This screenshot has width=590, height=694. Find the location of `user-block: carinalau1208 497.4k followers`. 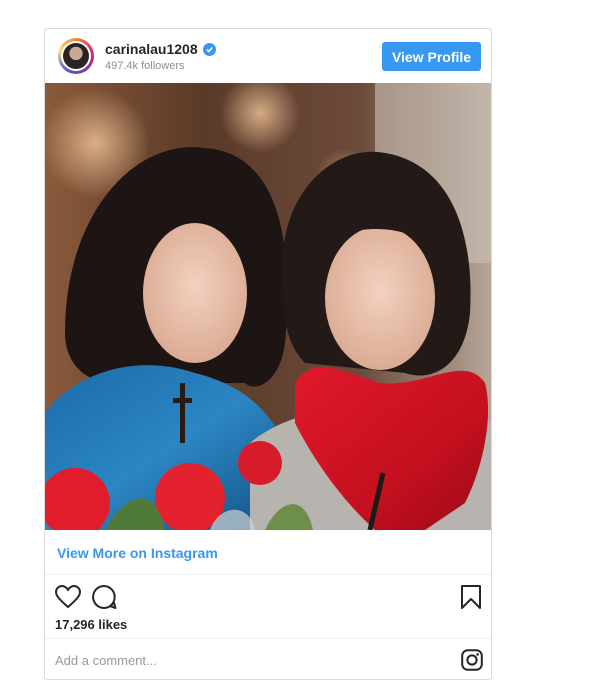

user-block: carinalau1208 497.4k followers is located at coordinates (160, 56).